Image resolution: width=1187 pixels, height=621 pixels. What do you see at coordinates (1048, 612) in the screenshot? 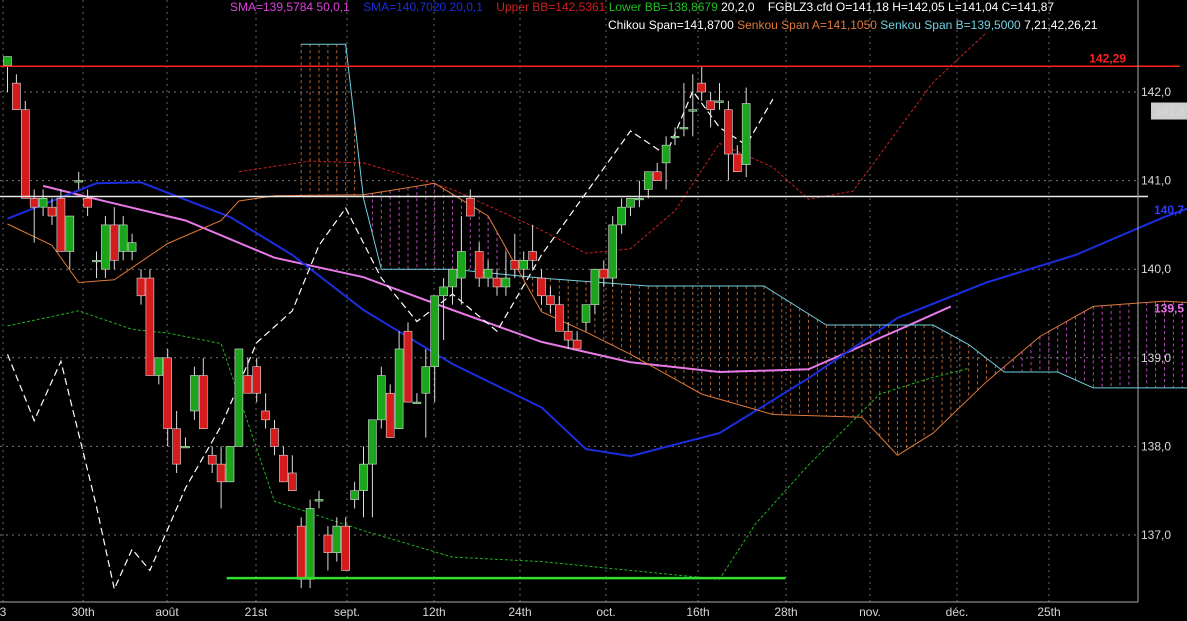
I see `x-tick-label-12: 25th` at bounding box center [1048, 612].